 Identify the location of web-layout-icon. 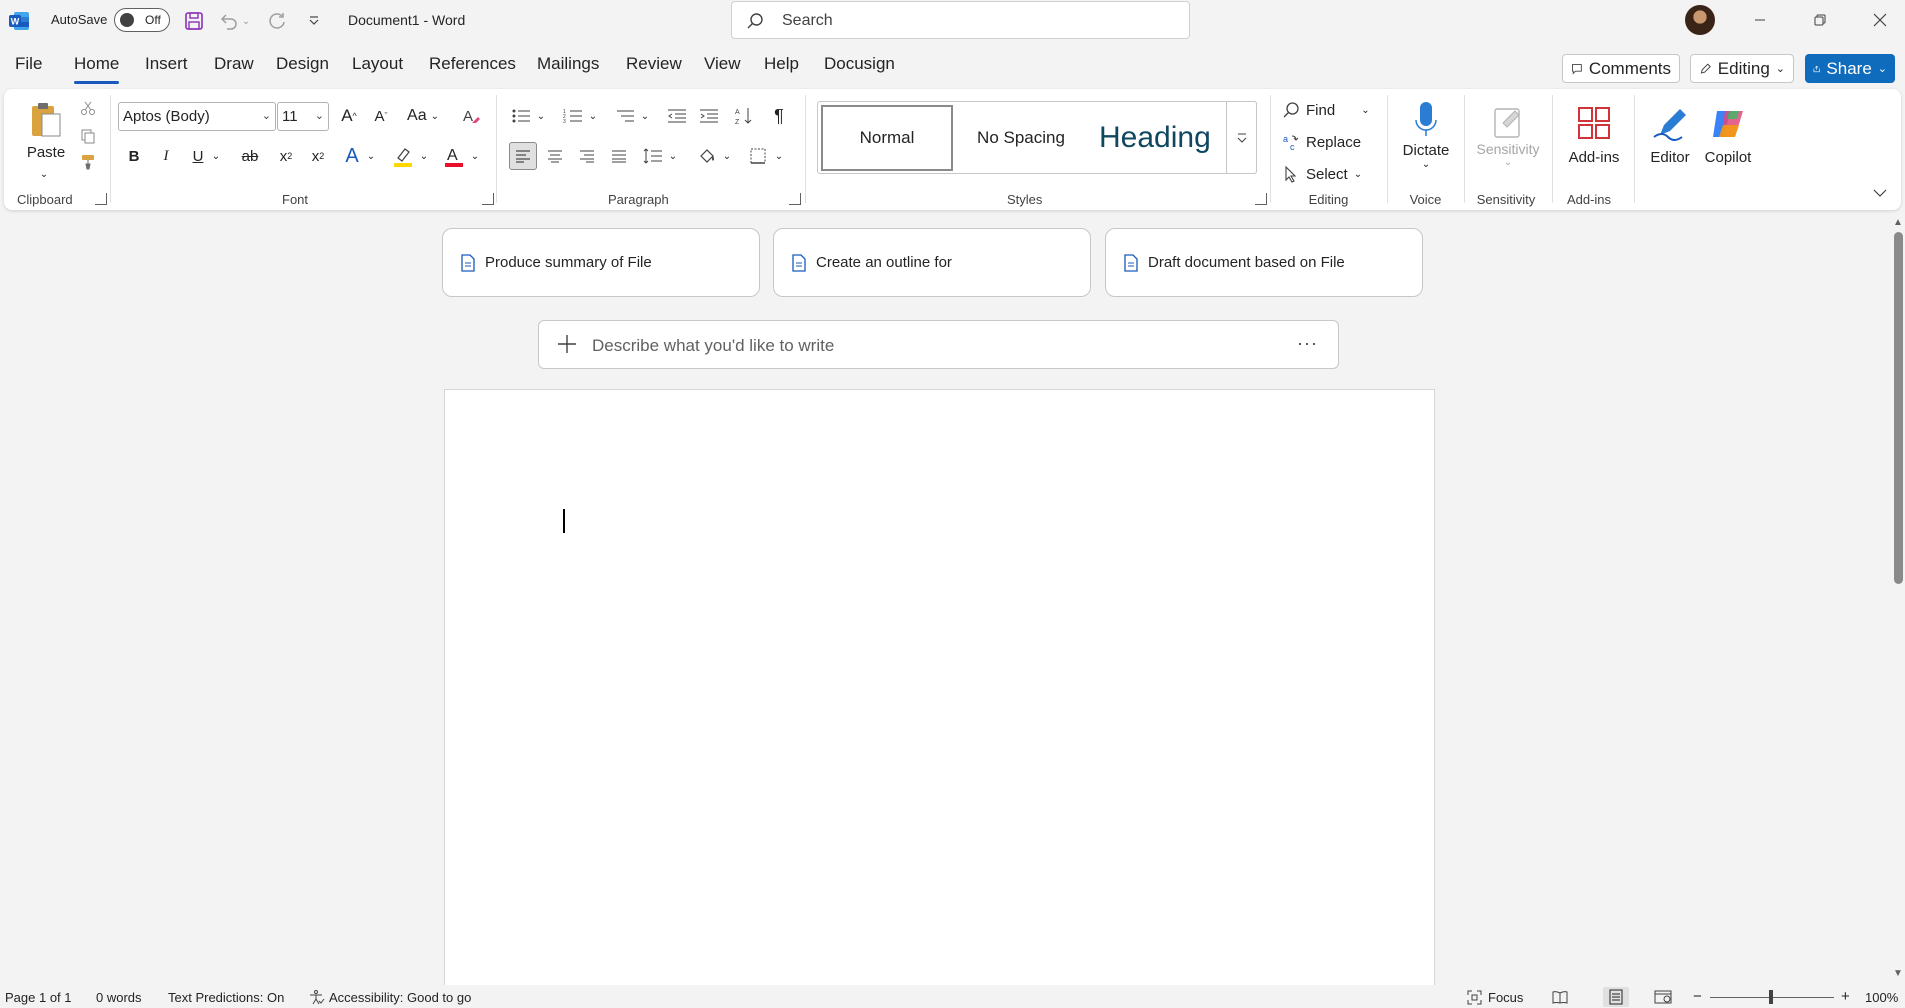
(1663, 997).